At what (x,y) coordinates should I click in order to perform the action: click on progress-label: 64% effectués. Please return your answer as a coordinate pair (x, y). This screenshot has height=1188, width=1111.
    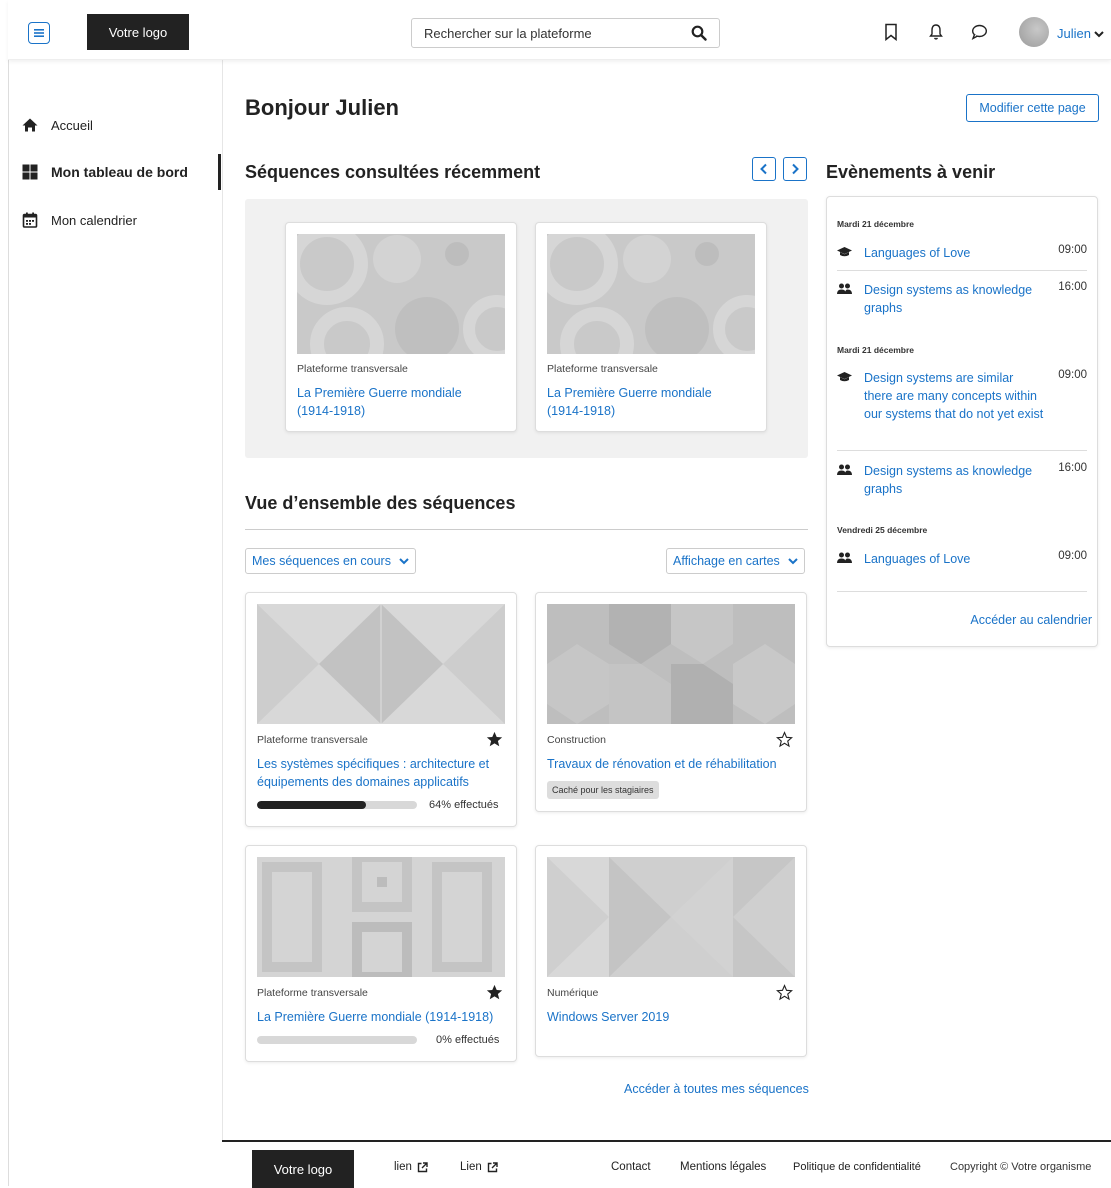
    Looking at the image, I should click on (464, 805).